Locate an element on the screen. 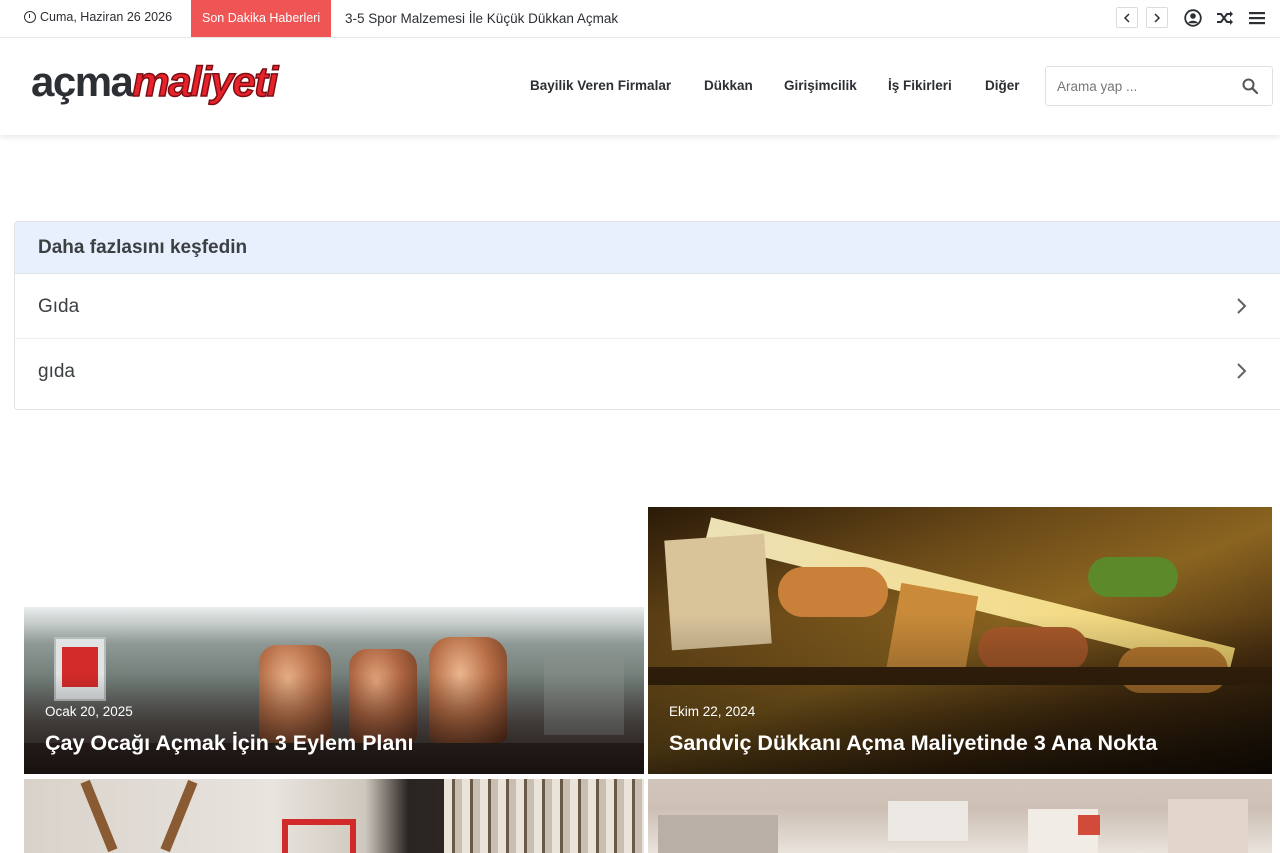  random-post-button is located at coordinates (1224, 17).